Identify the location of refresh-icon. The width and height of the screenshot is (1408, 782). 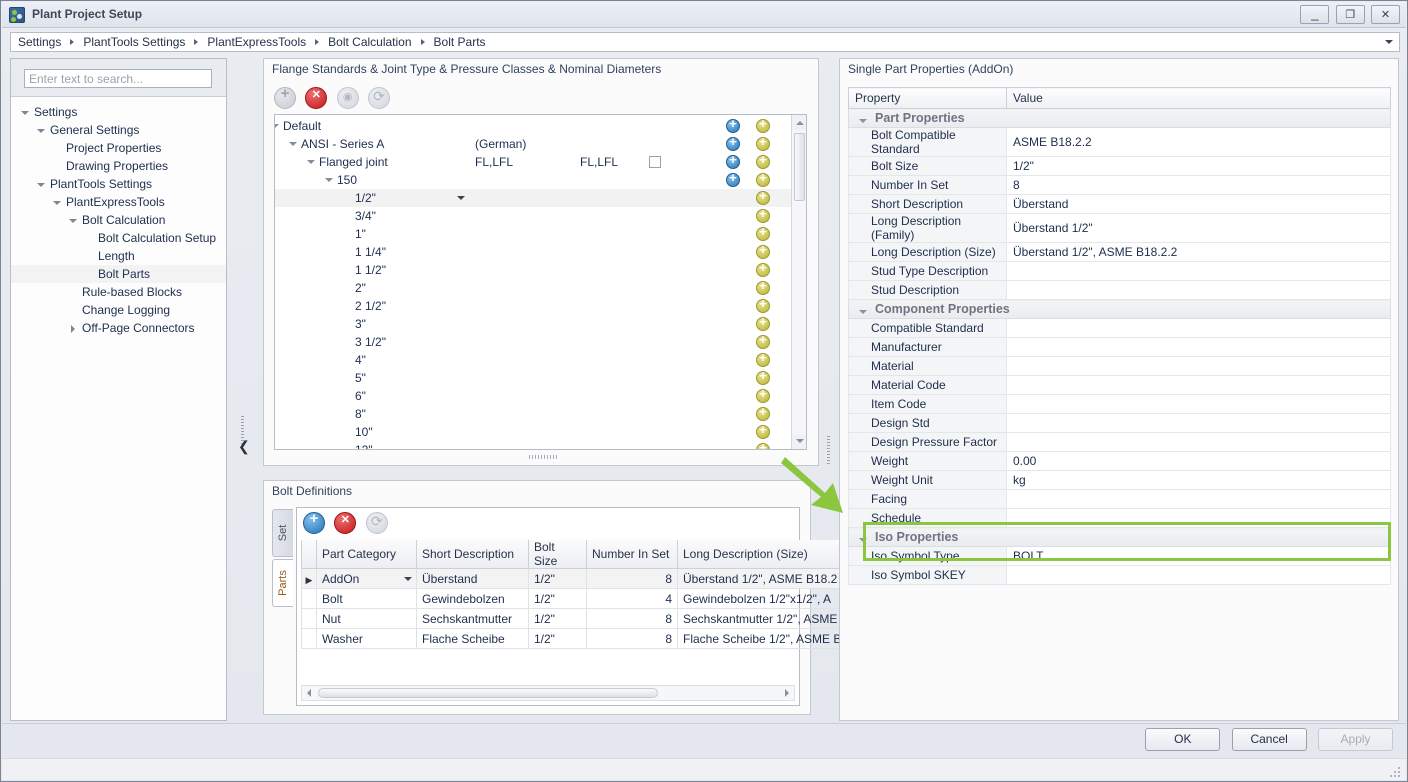
(379, 98).